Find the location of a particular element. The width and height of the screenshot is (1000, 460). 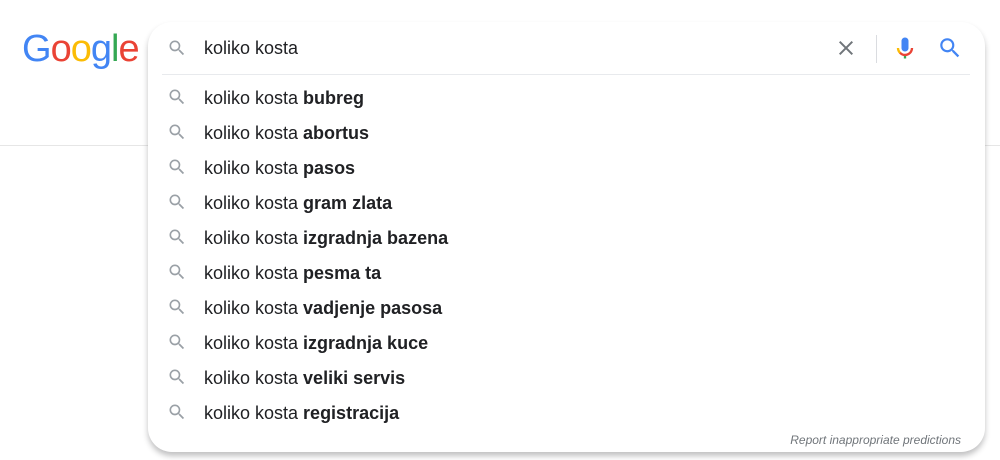

suggestion-text: koliko kosta gram zlata is located at coordinates (298, 203).